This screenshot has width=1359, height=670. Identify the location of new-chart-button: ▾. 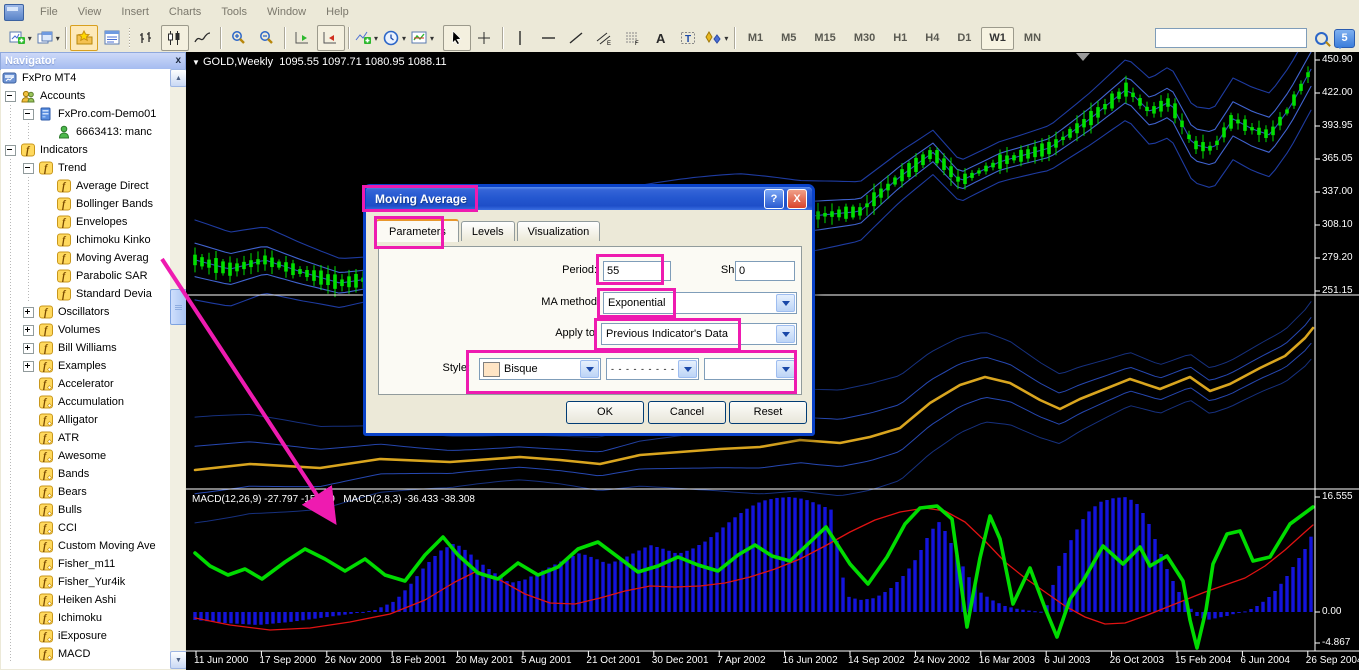
(20, 38).